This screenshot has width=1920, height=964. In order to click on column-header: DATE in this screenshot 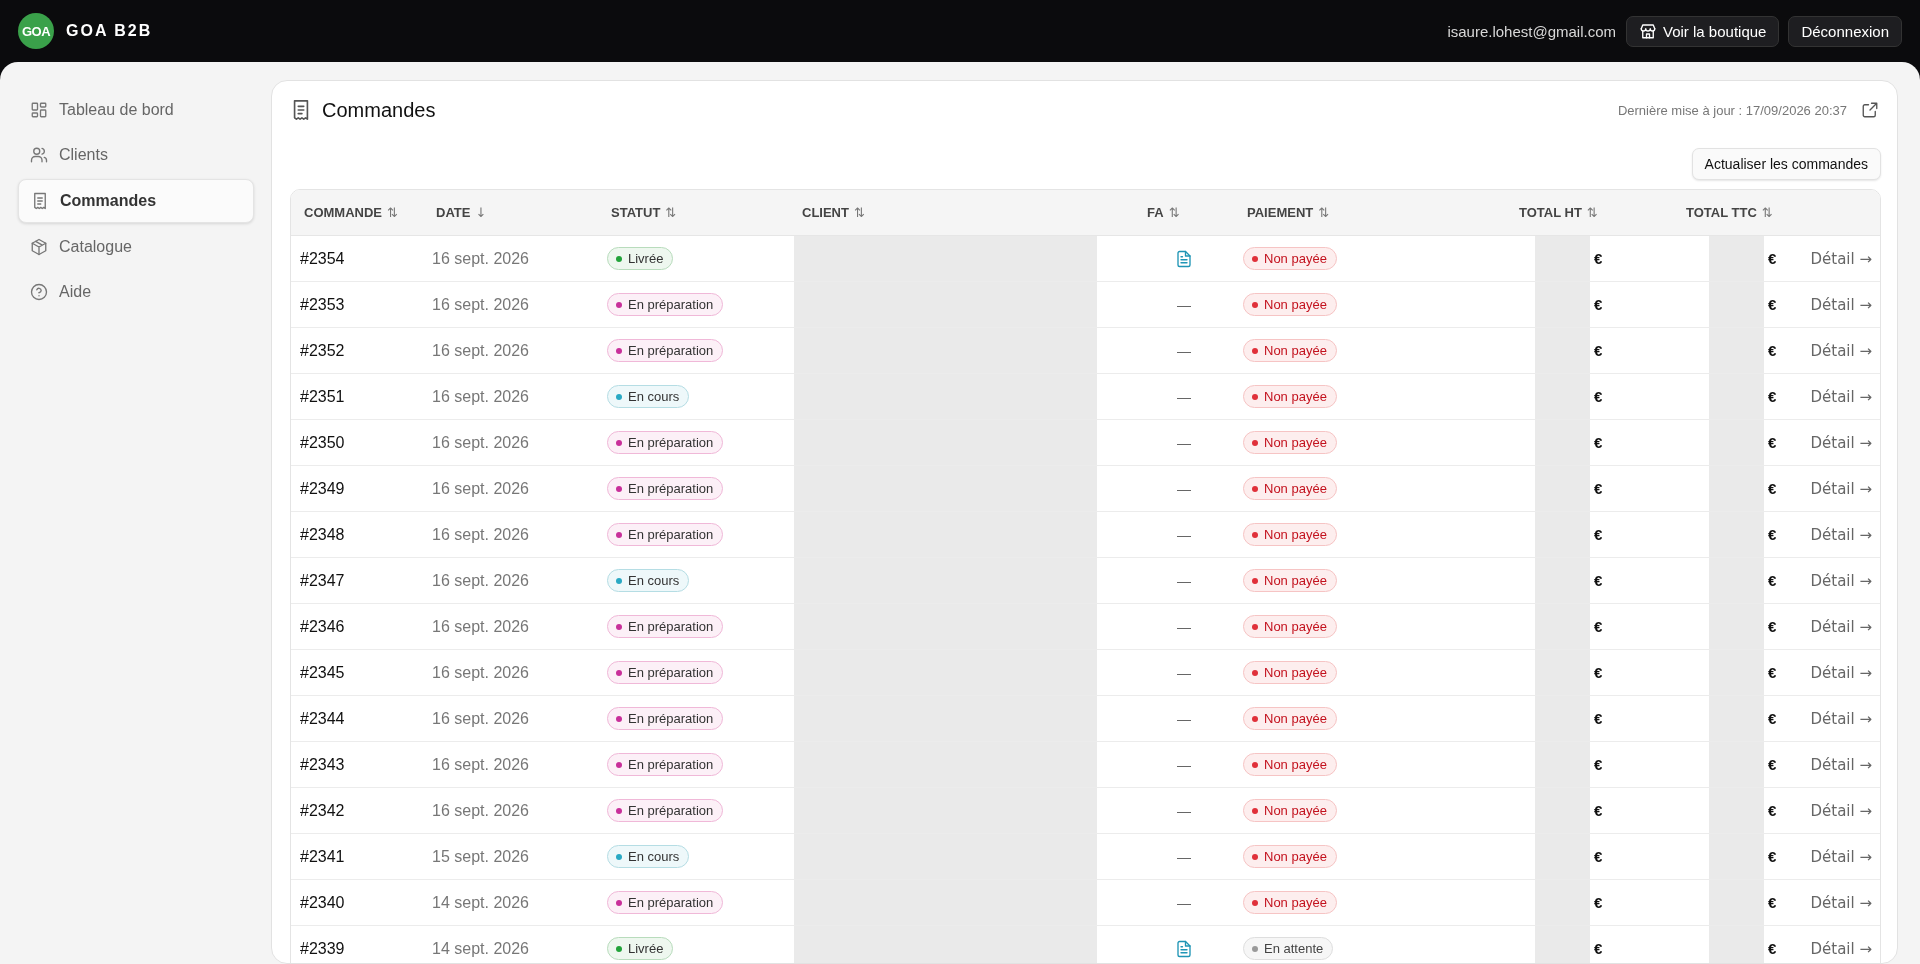, I will do `click(453, 212)`.